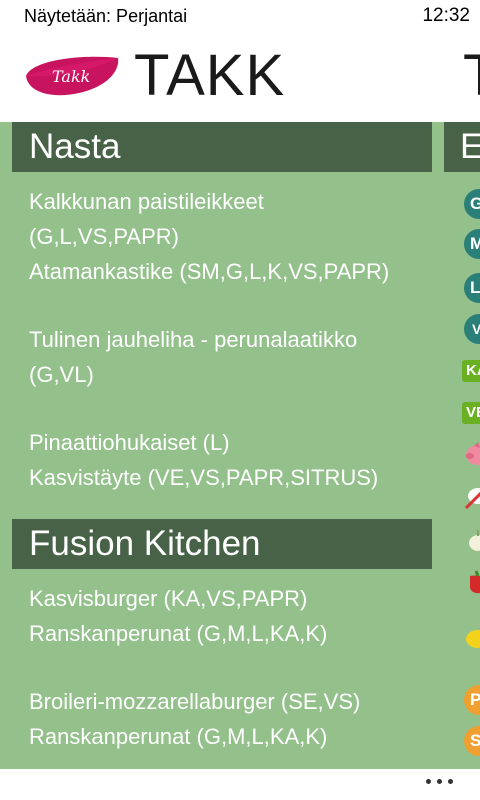 Image resolution: width=480 pixels, height=800 pixels. Describe the element at coordinates (129, 442) in the screenshot. I see `menu-item-line: Pinaattiohukaiset (L)` at that location.